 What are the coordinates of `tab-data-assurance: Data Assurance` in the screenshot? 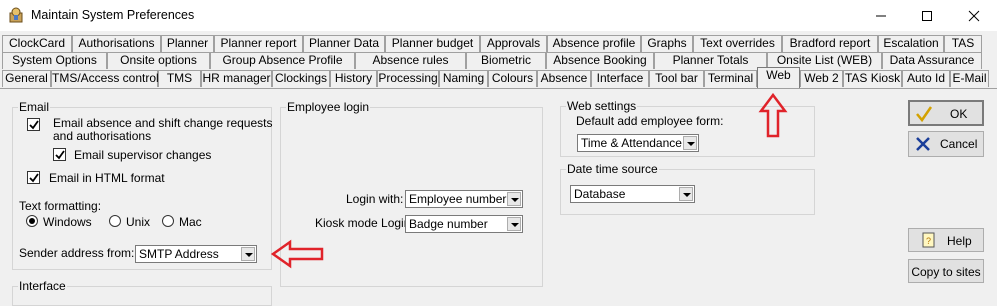 It's located at (932, 60).